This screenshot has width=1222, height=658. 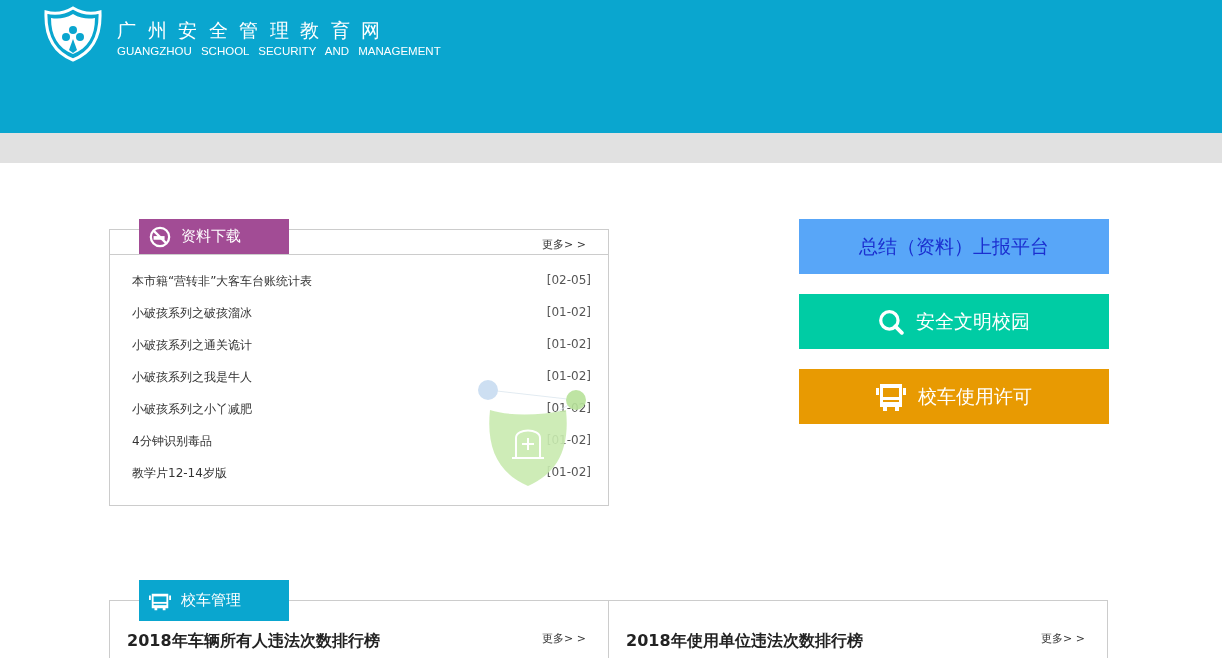 I want to click on download-link: 小破孩系列之通关诡计, so click(x=192, y=353).